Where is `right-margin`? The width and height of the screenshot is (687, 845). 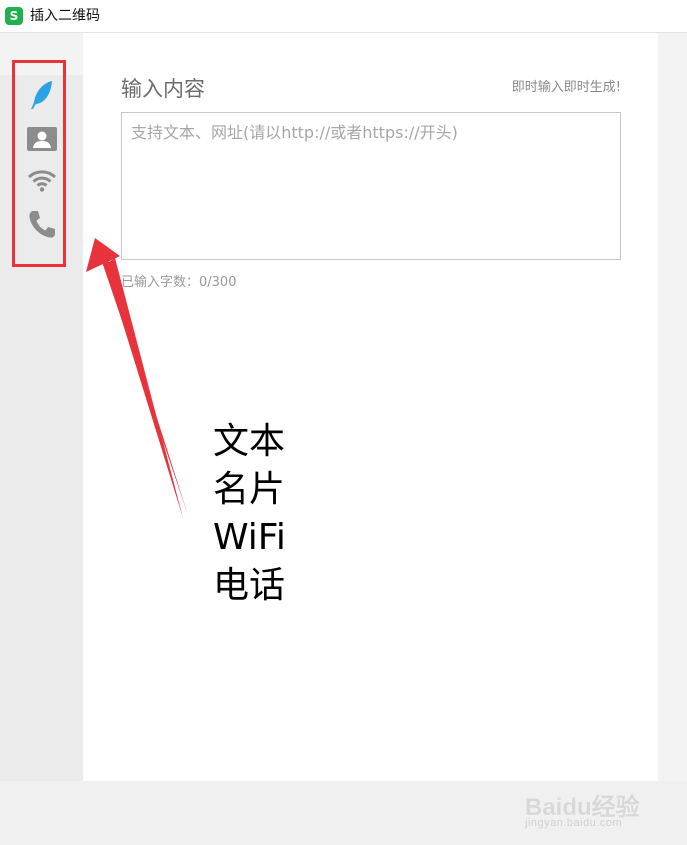
right-margin is located at coordinates (672, 407).